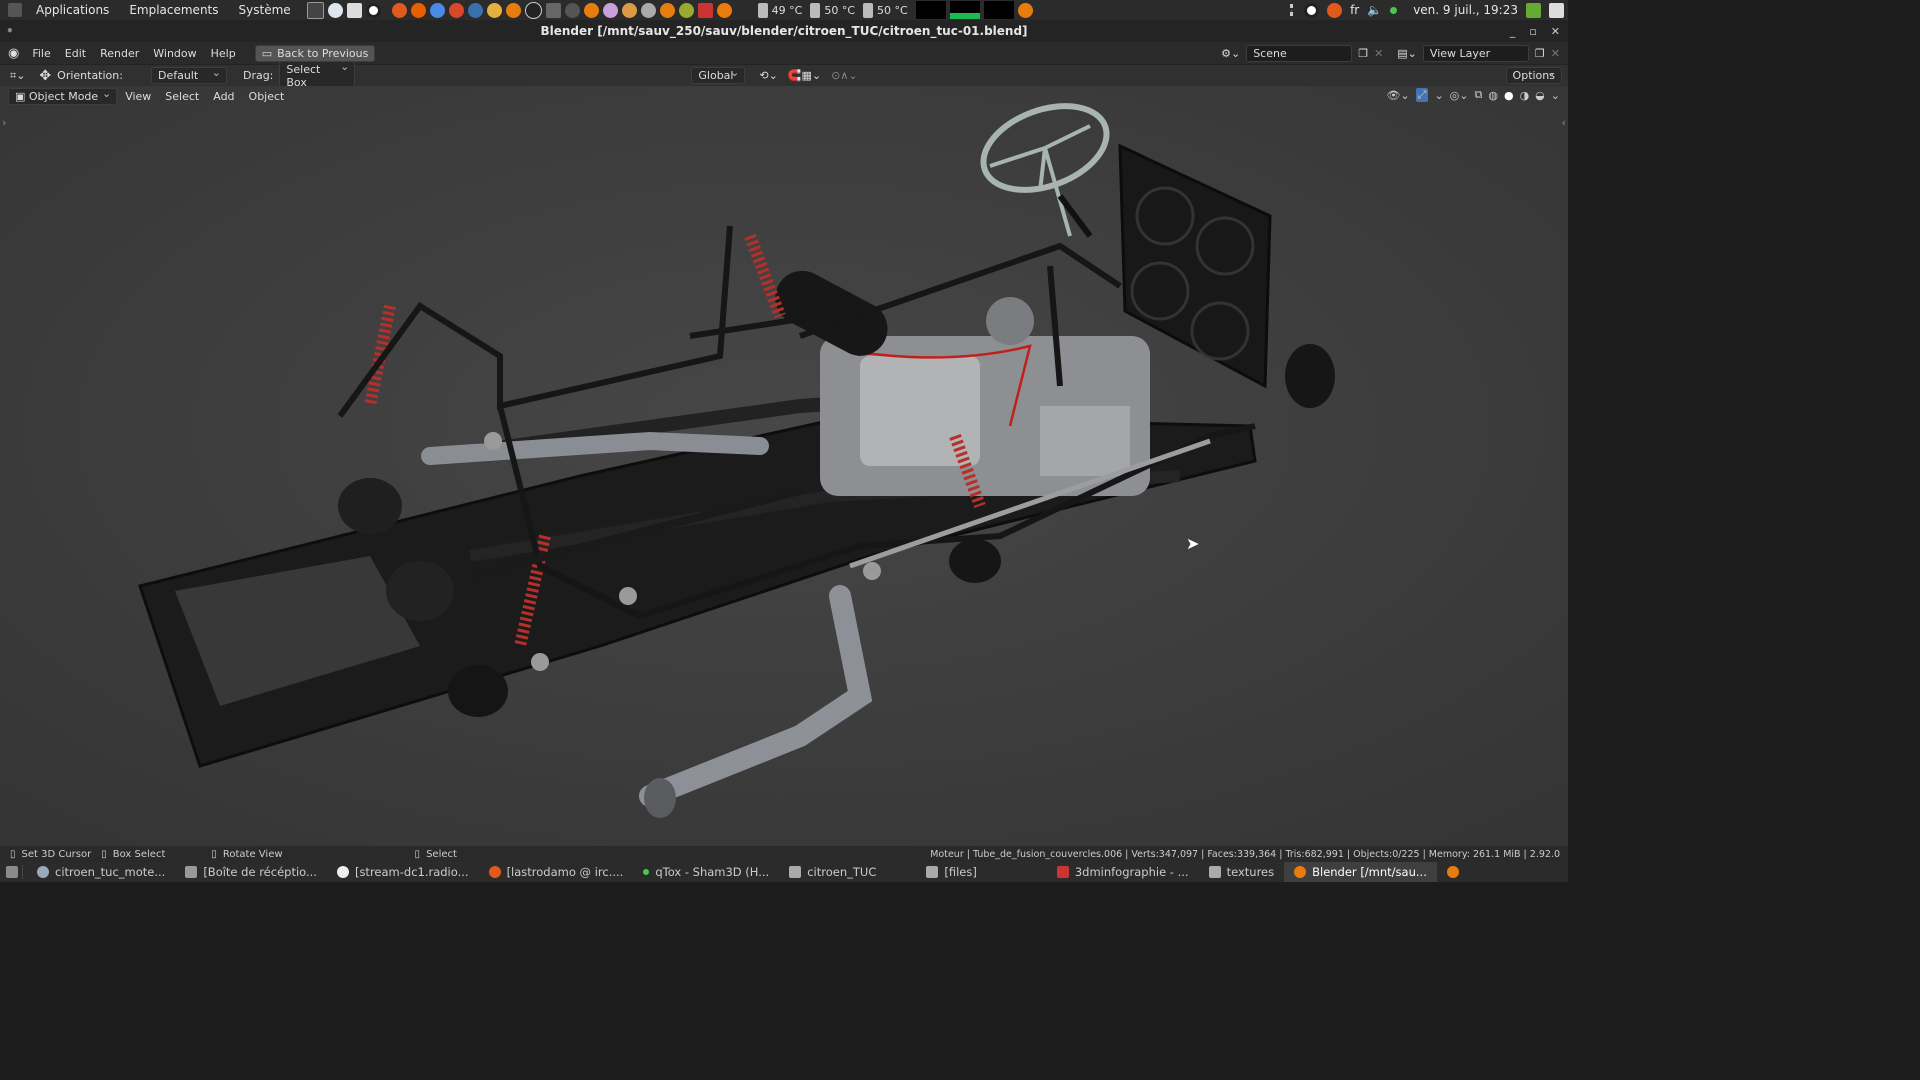  I want to click on view-layer-delete-icon: ✕, so click(1555, 53).